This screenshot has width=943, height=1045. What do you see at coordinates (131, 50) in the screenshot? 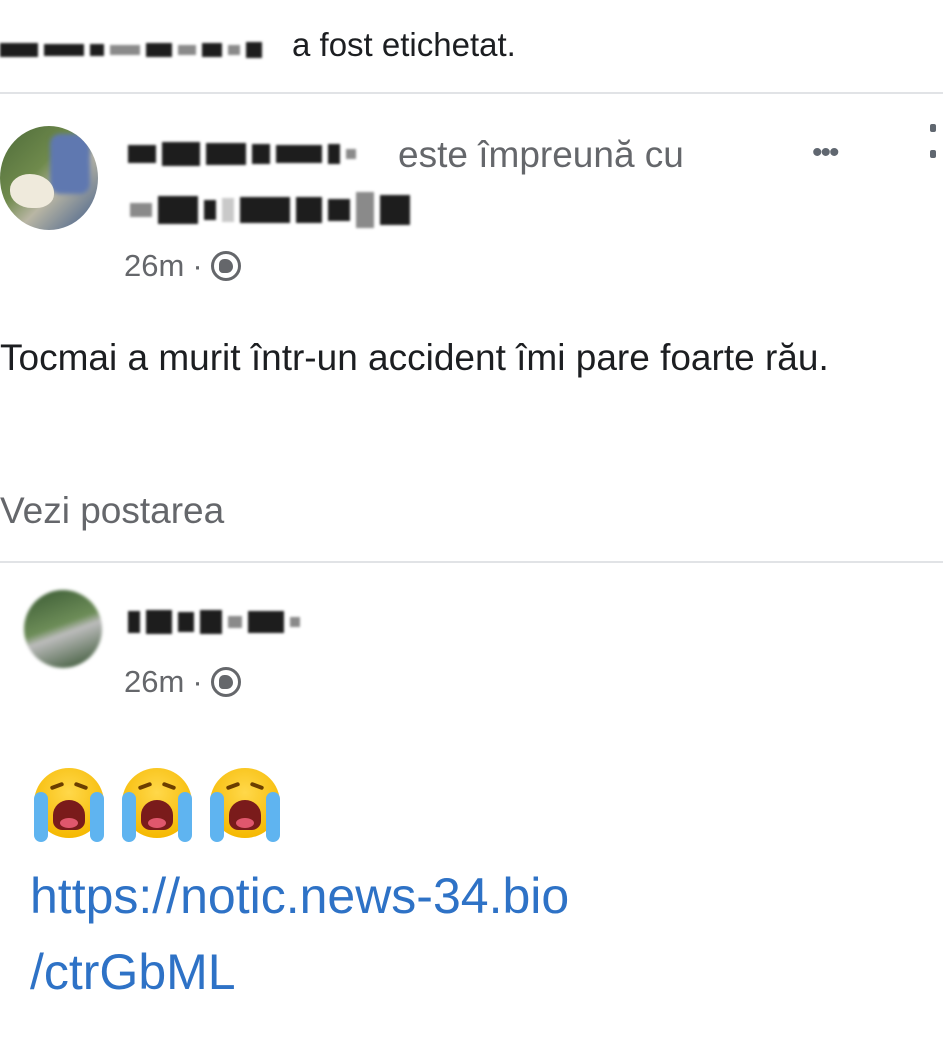
I see `tagged-user-name-redacted` at bounding box center [131, 50].